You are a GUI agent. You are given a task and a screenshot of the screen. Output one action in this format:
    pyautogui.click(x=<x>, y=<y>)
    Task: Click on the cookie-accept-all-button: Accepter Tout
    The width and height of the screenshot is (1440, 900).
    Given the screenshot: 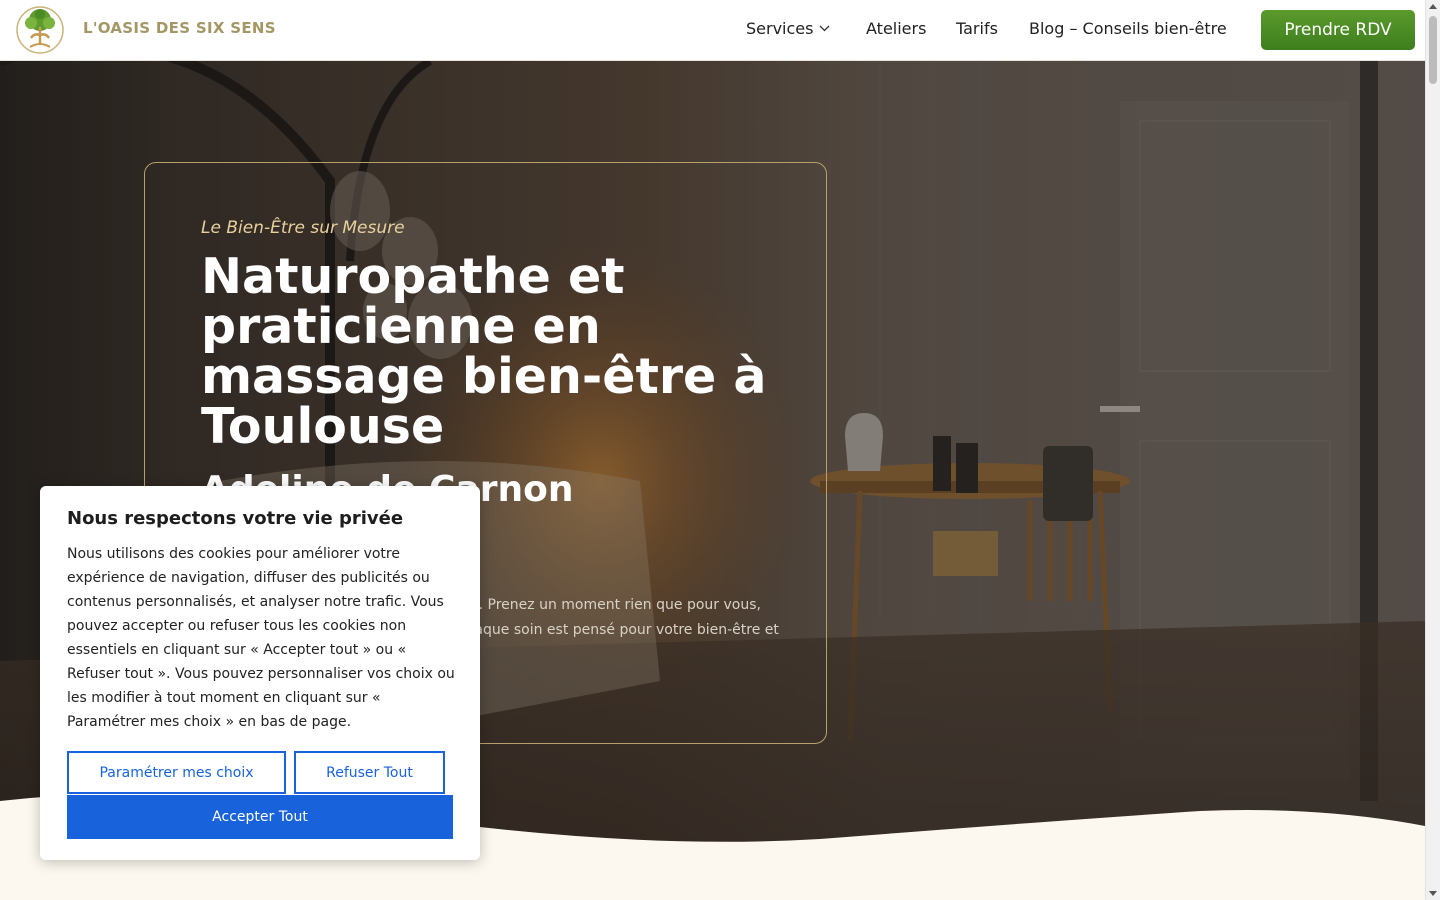 What is the action you would take?
    pyautogui.click(x=260, y=817)
    